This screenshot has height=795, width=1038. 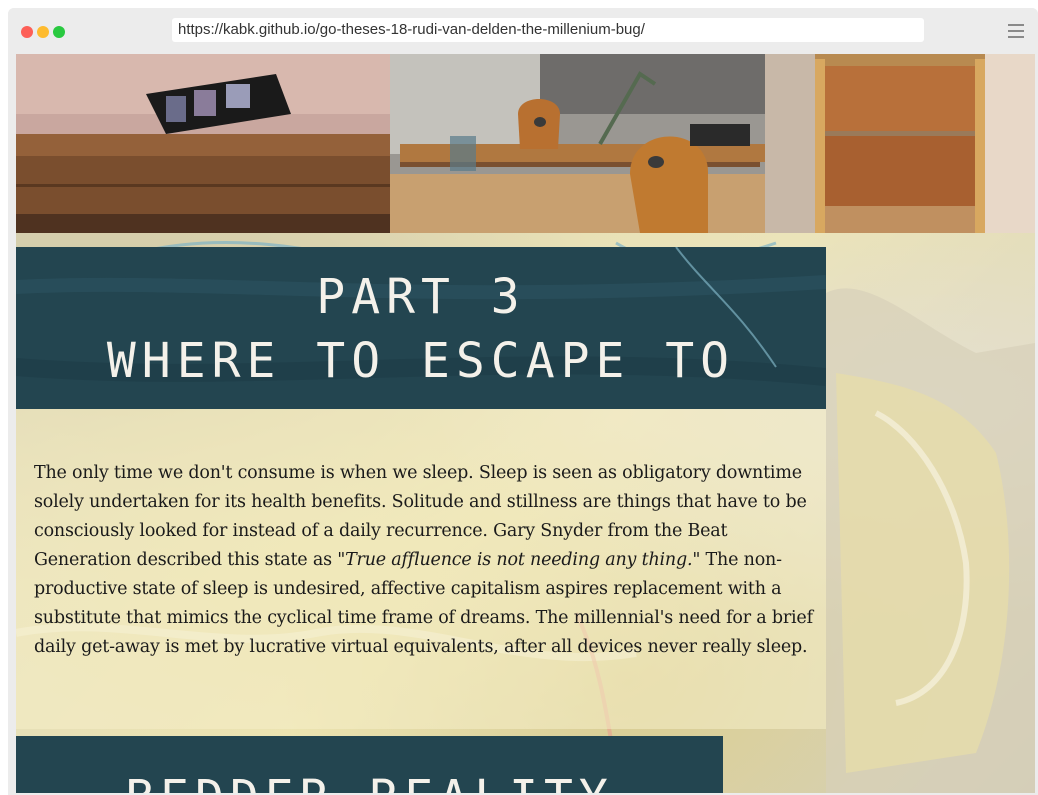 What do you see at coordinates (421, 361) in the screenshot?
I see `heading-title: WHERE TO ESCAPE TO` at bounding box center [421, 361].